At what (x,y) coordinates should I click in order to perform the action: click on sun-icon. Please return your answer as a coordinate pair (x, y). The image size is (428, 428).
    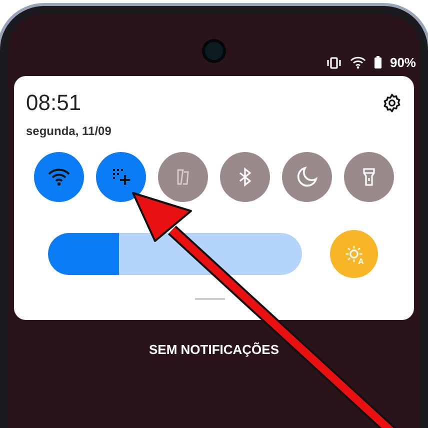
    Looking at the image, I should click on (354, 254).